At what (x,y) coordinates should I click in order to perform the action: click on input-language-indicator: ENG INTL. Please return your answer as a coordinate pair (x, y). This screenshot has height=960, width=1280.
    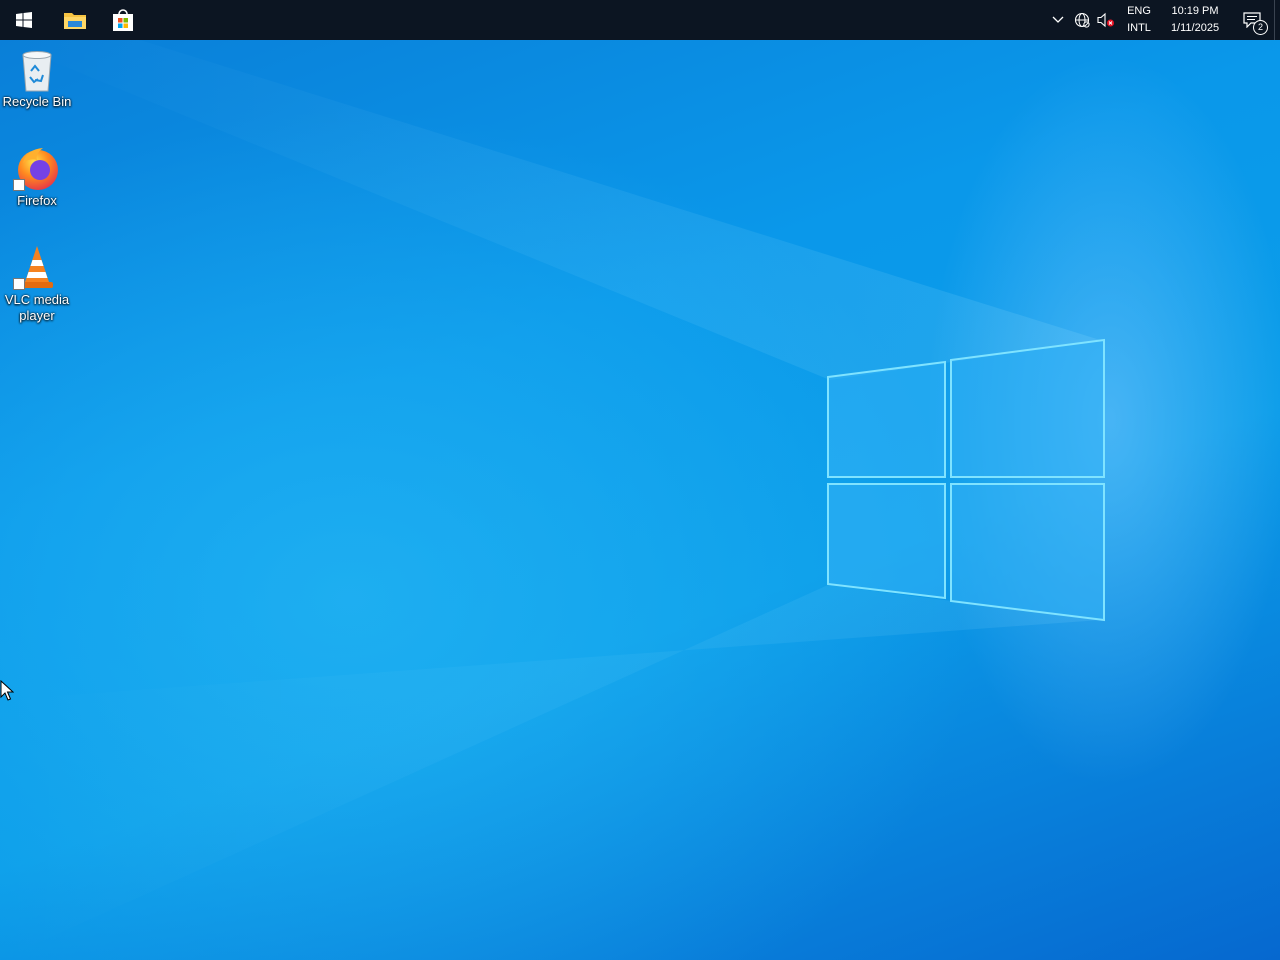
    Looking at the image, I should click on (1139, 20).